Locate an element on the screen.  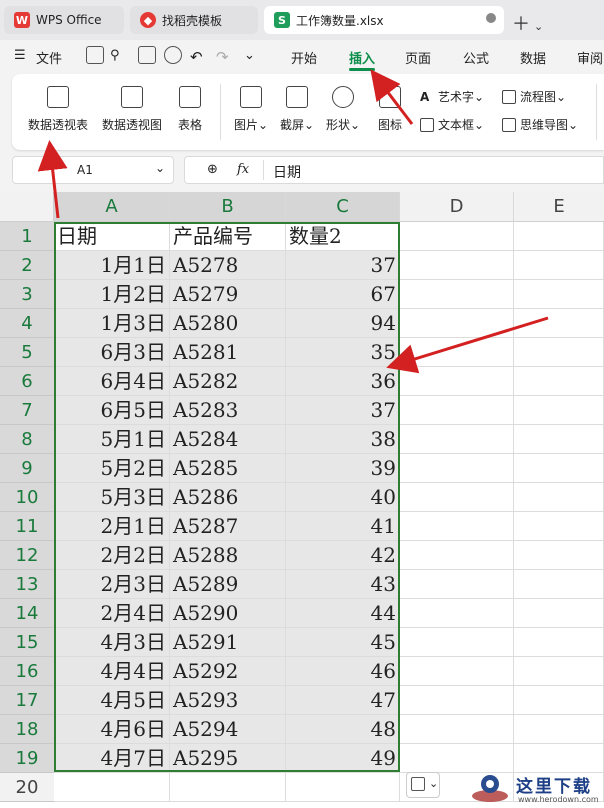
row-header: 6 is located at coordinates (27, 381).